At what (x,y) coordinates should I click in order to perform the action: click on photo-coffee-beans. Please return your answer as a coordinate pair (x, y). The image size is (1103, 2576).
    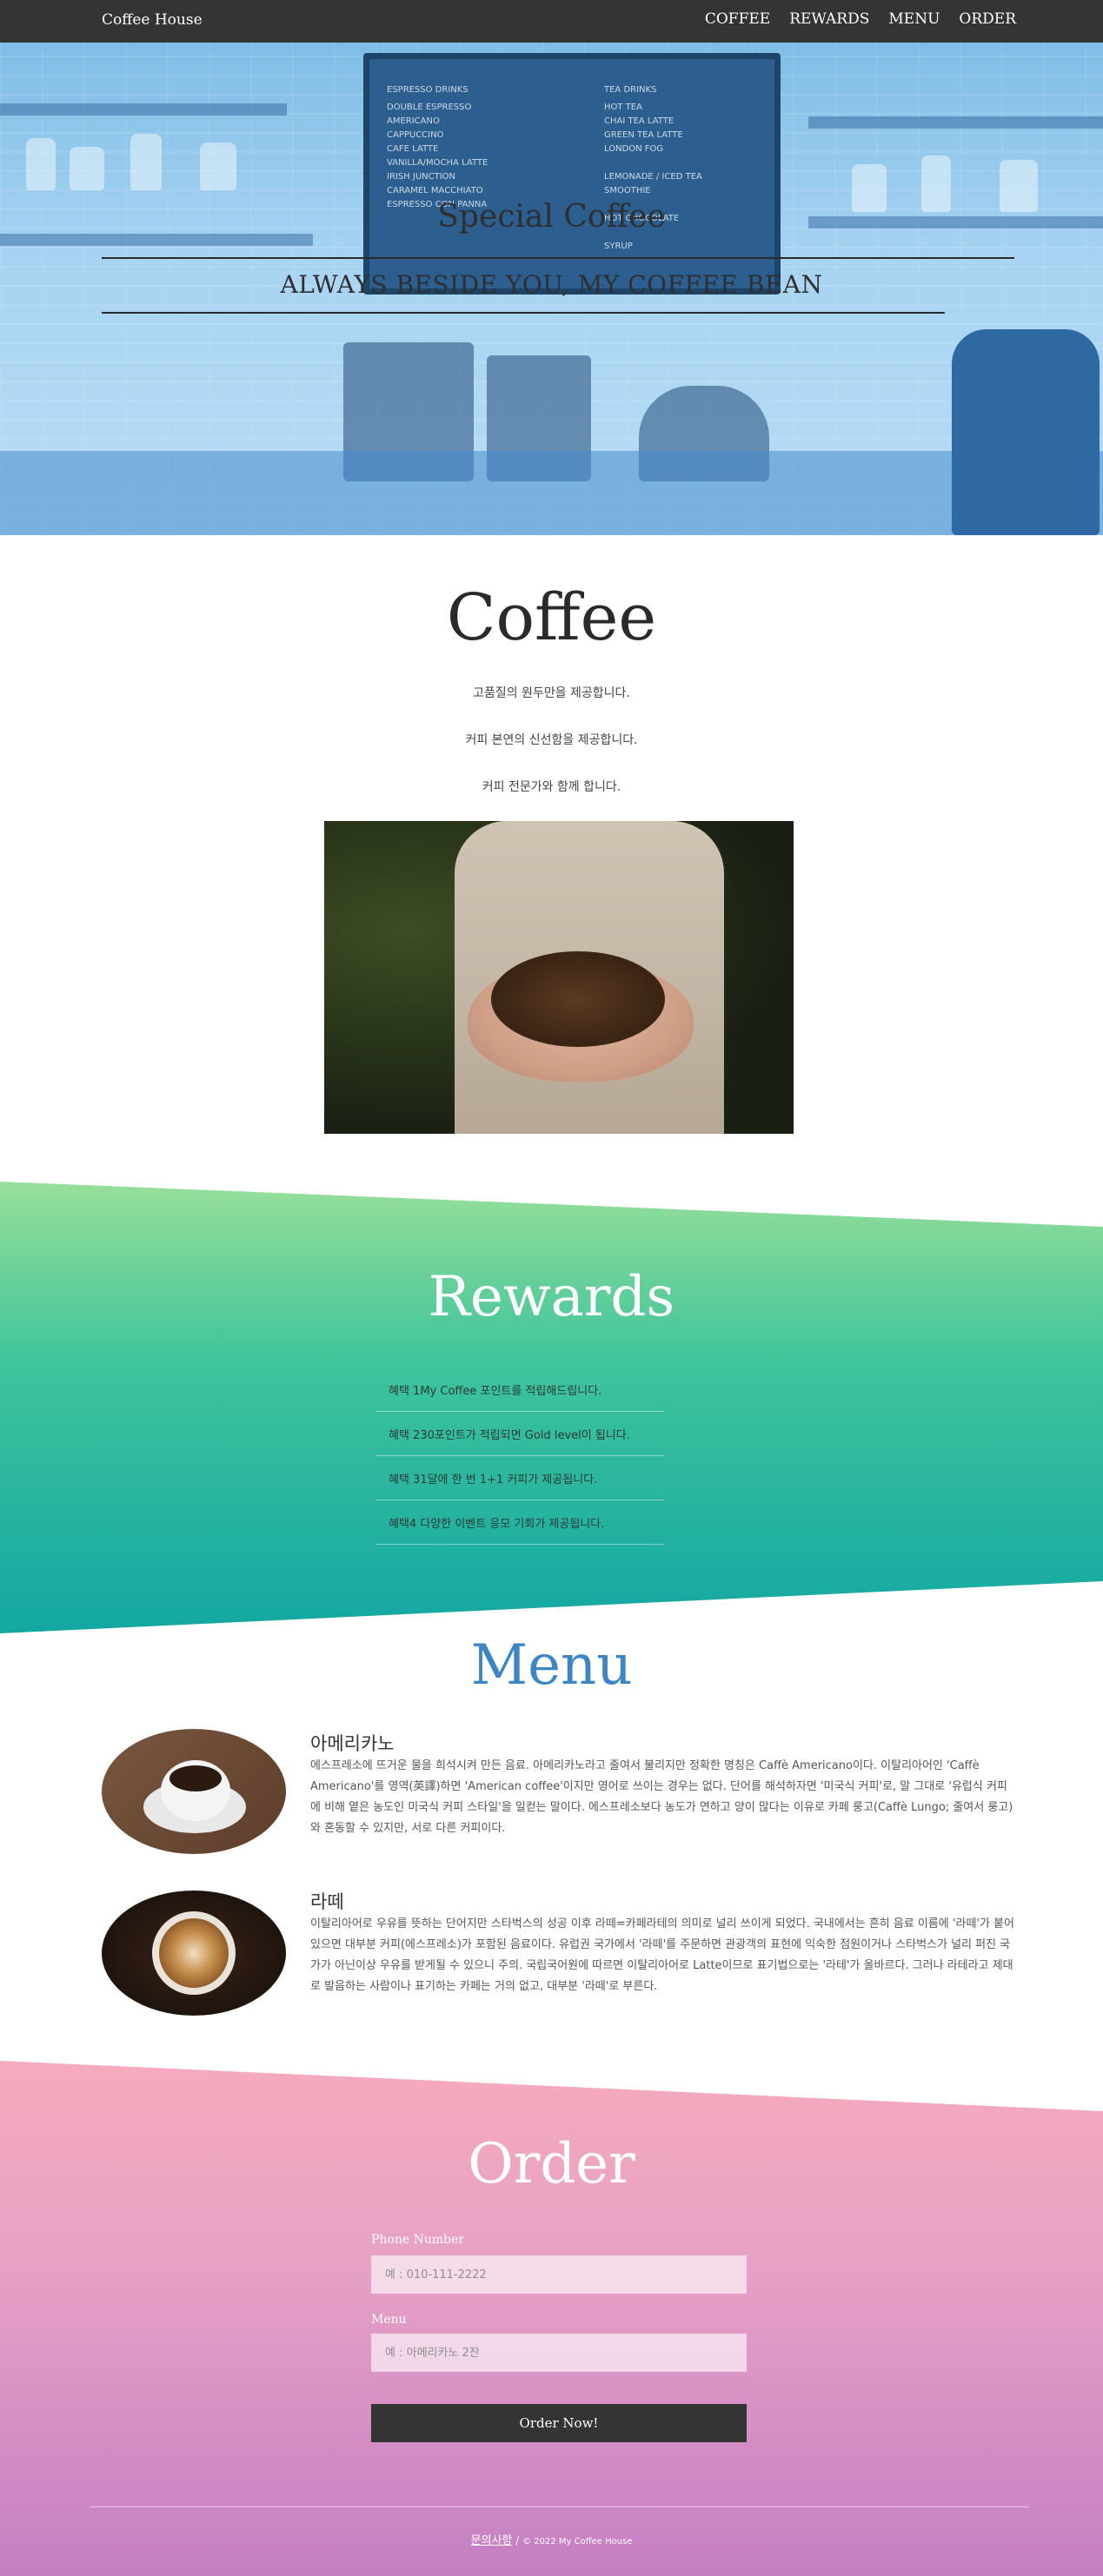
    Looking at the image, I should click on (578, 999).